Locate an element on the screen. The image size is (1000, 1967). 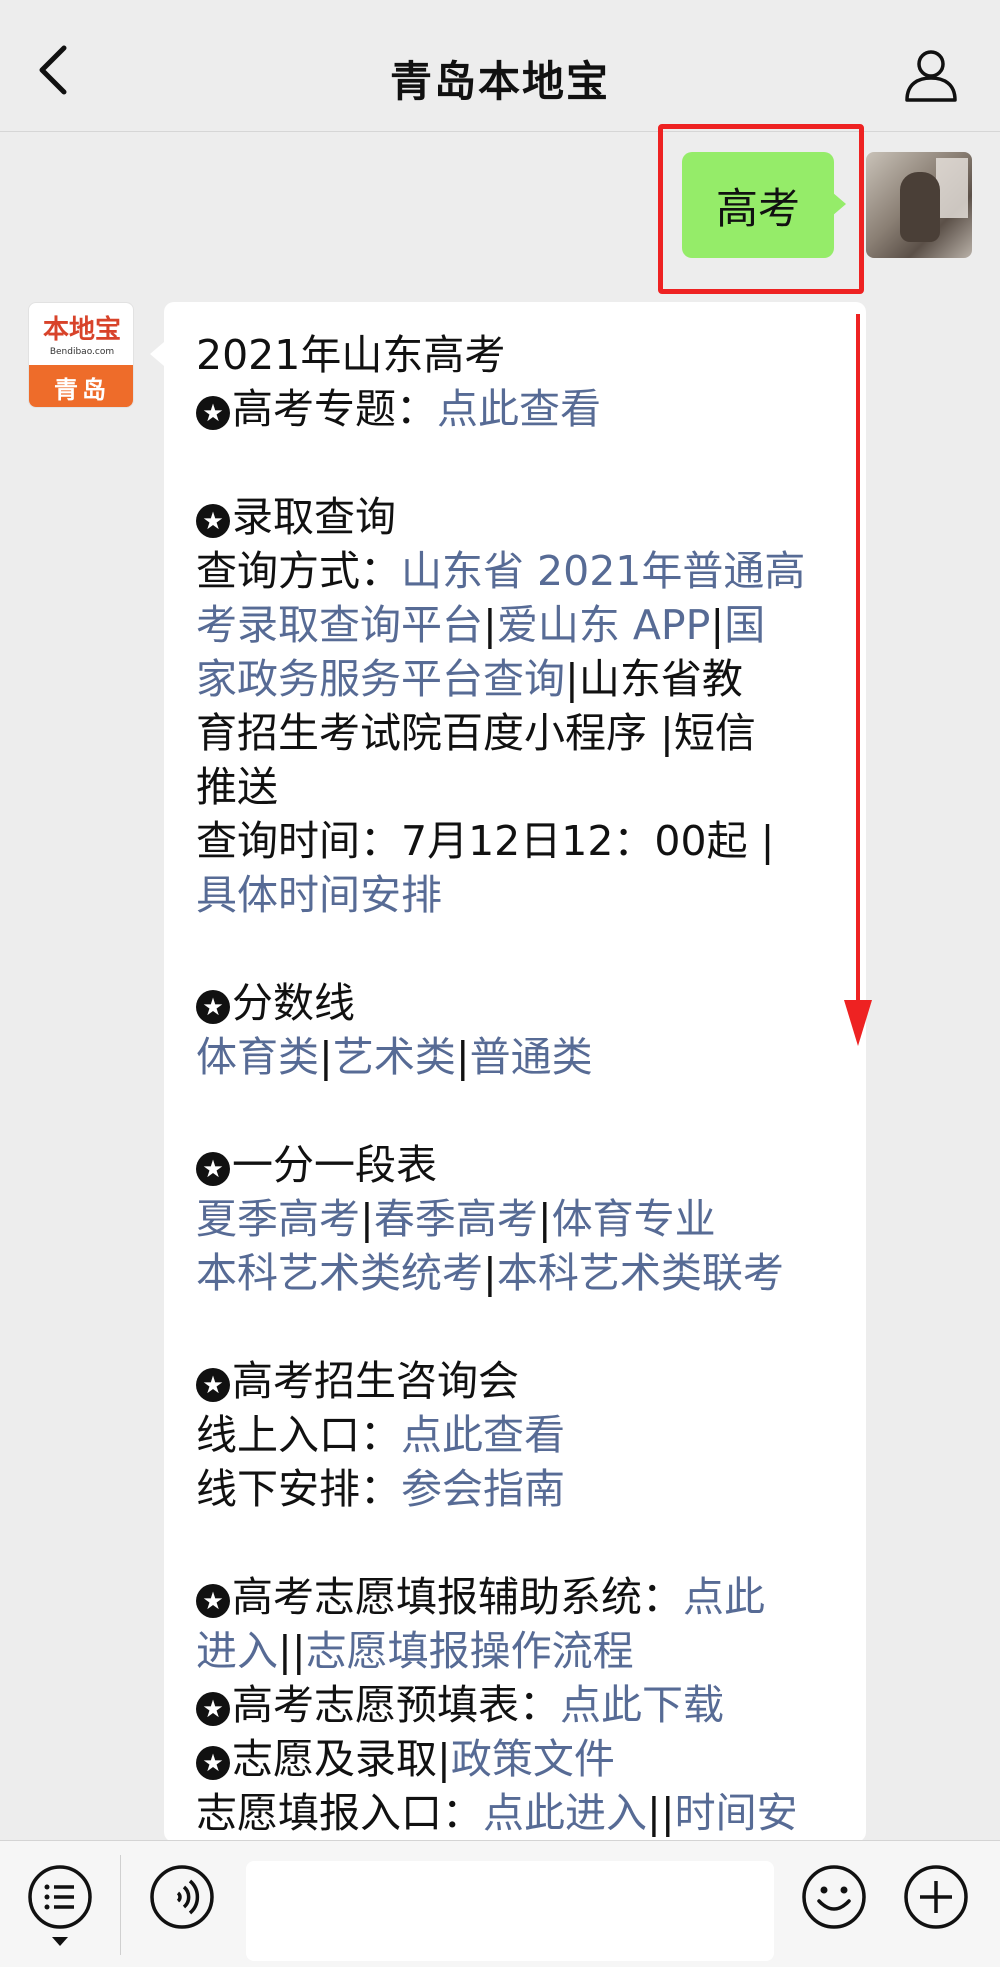
message-text: 查询方式： is located at coordinates (298, 571).